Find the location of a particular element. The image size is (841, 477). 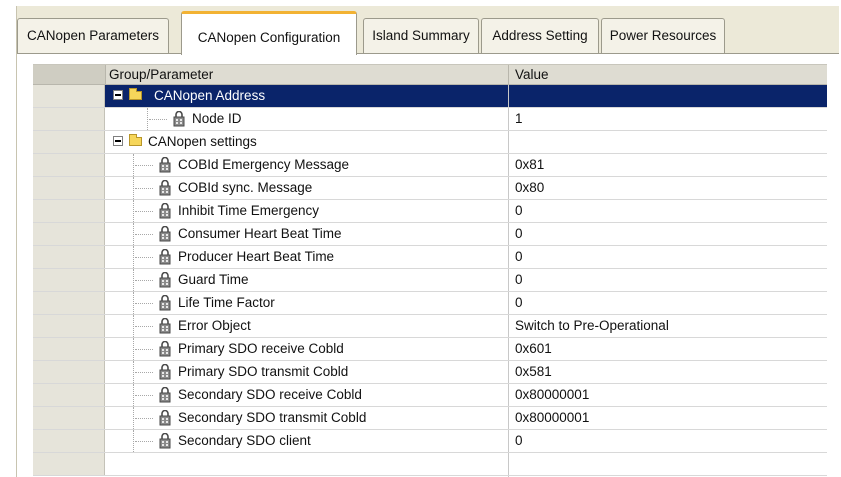

parameter-cell: COBId Emergency Message is located at coordinates (306, 165).